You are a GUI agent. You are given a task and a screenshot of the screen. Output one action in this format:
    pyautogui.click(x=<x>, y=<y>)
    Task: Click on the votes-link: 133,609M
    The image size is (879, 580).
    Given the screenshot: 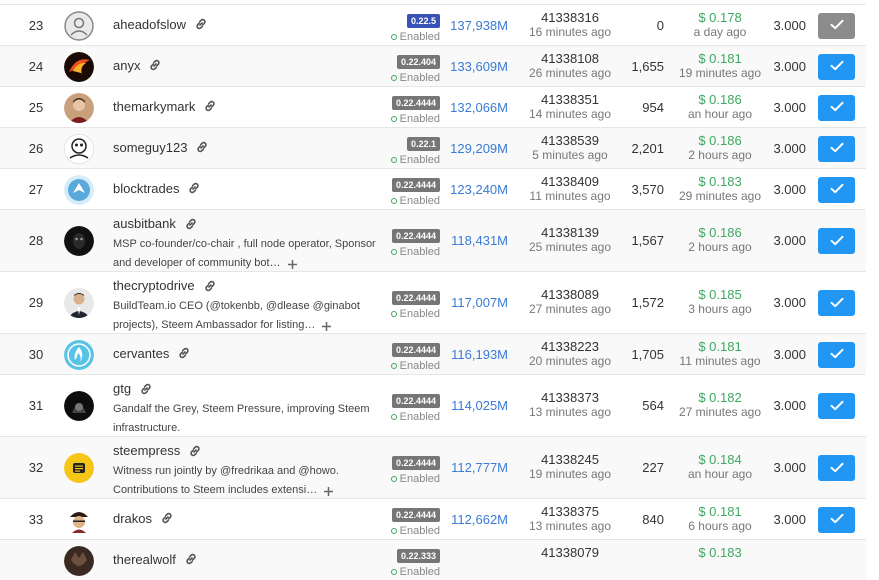 What is the action you would take?
    pyautogui.click(x=477, y=66)
    